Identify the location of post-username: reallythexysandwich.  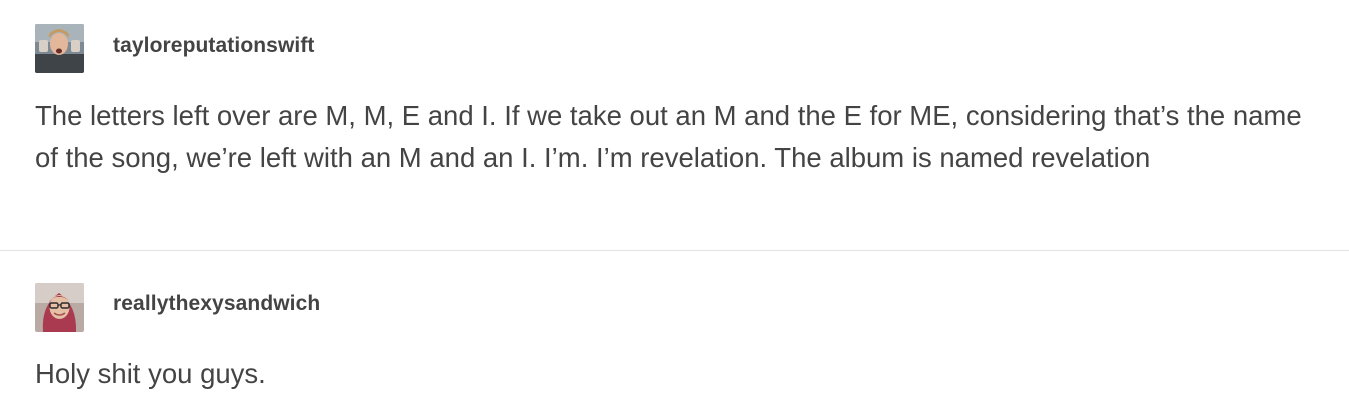
(216, 304).